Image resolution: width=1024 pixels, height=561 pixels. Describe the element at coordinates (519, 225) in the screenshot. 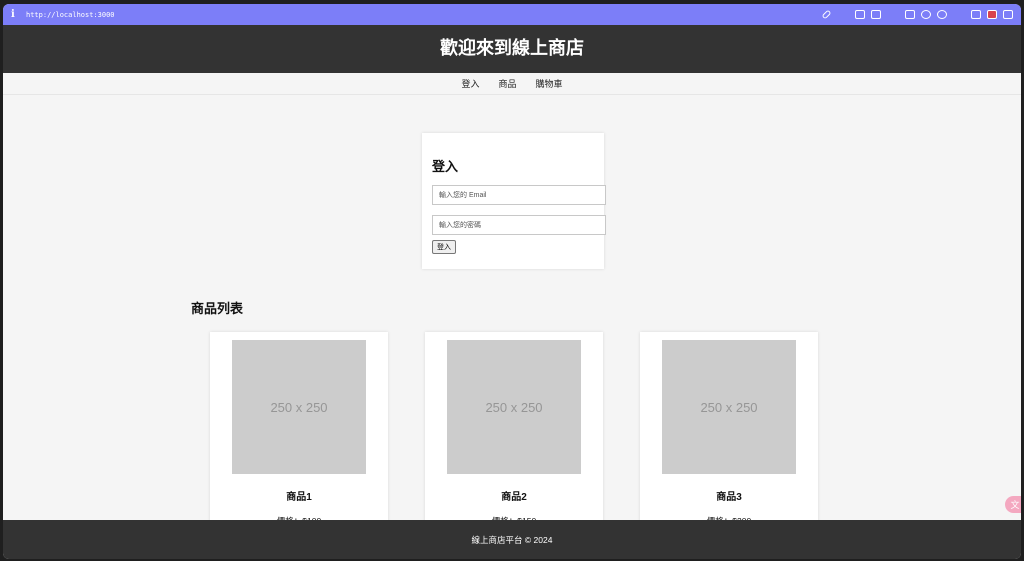

I see `password-input` at that location.